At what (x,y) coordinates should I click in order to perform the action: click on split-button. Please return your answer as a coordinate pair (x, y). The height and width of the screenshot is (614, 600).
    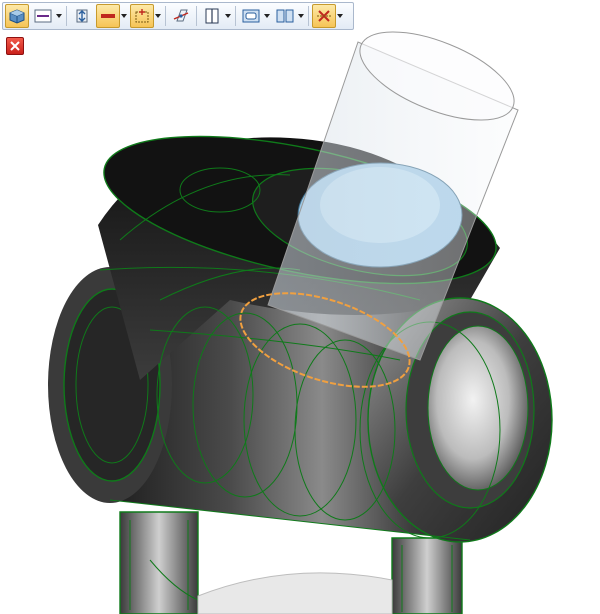
    Looking at the image, I should click on (285, 16).